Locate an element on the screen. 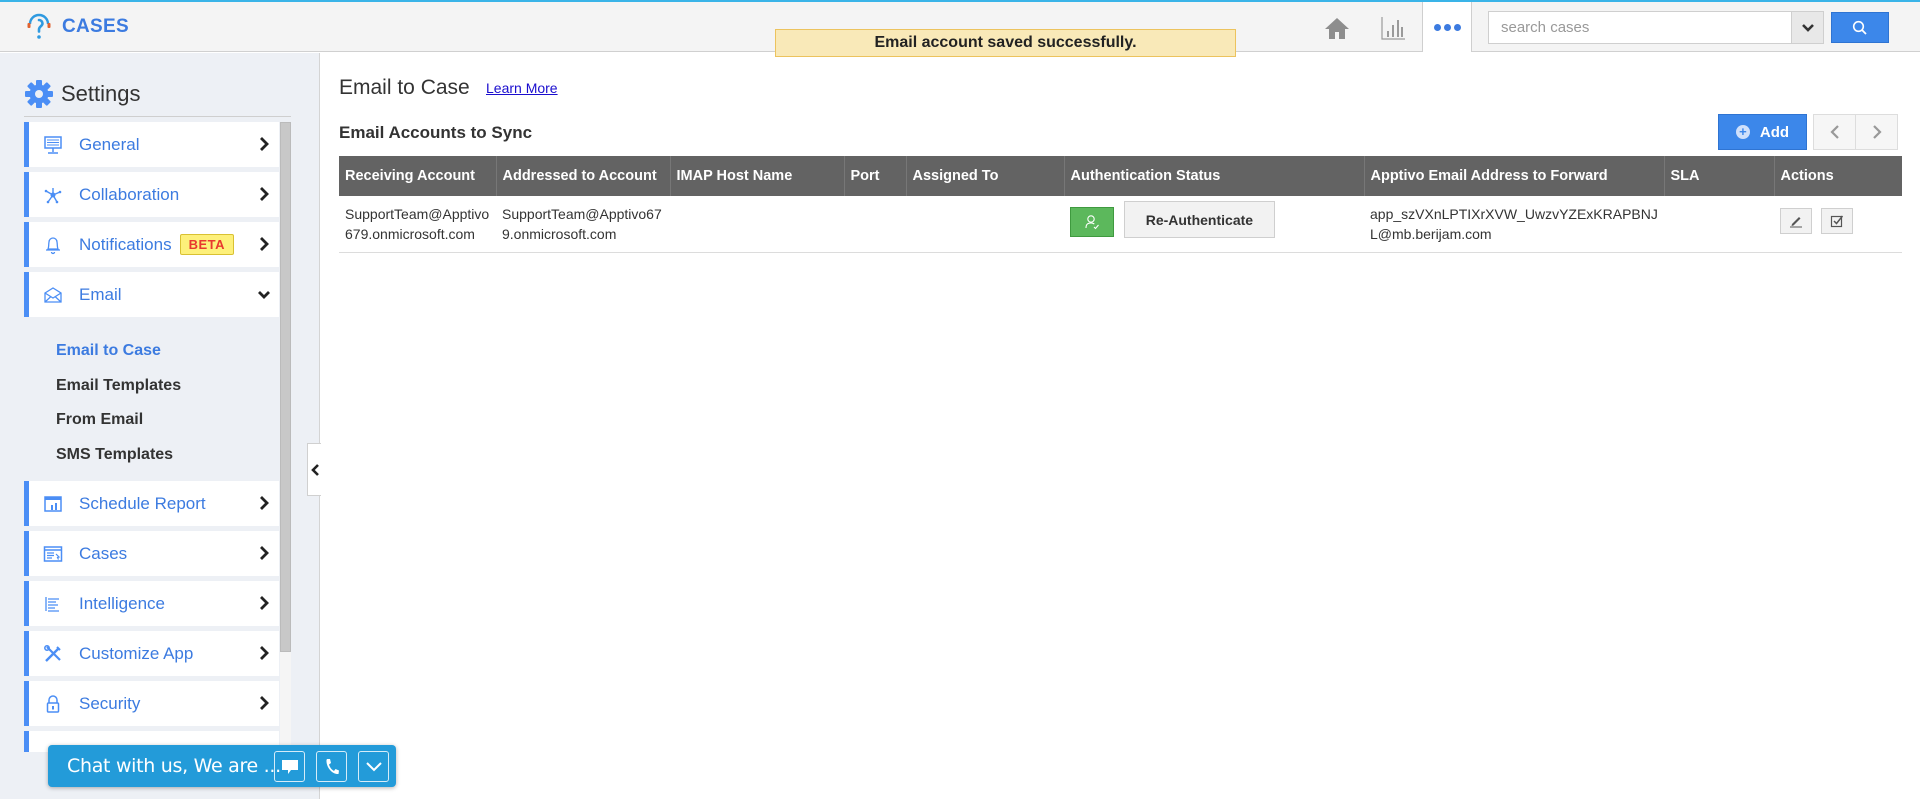 The width and height of the screenshot is (1920, 799). assigned-to-cell is located at coordinates (985, 224).